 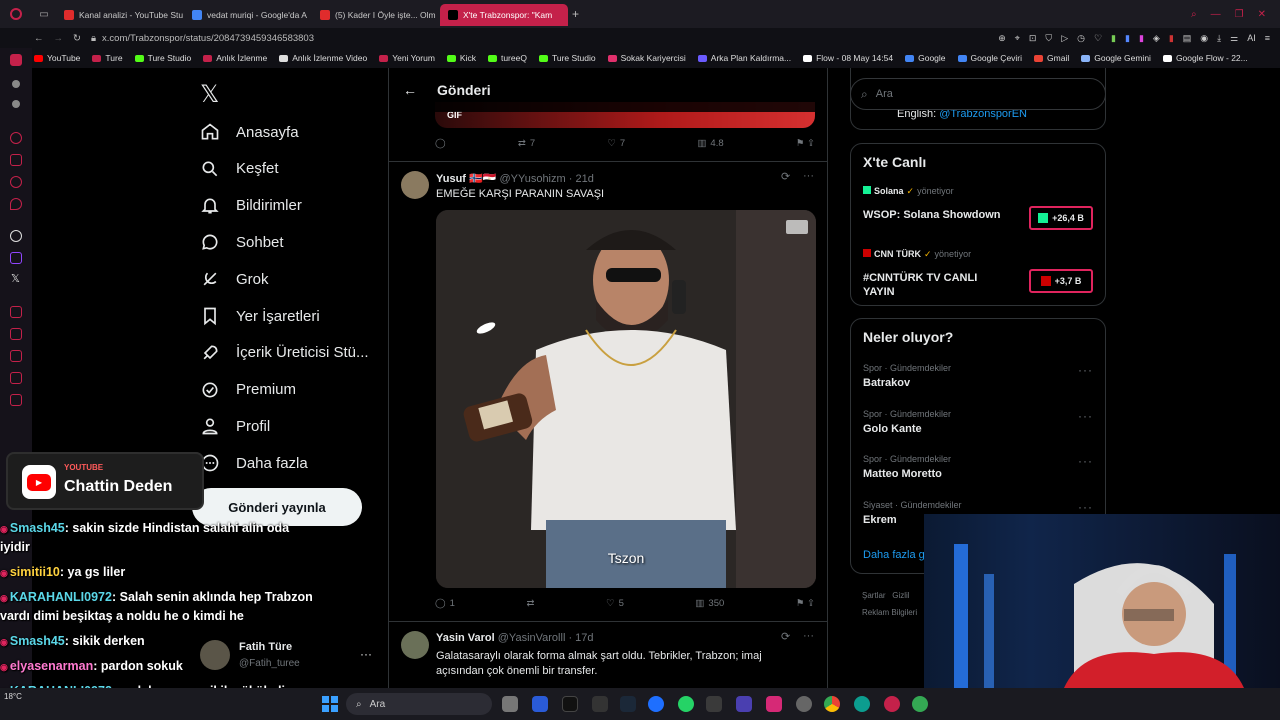 I want to click on reload-icon: ↻, so click(x=77, y=38).